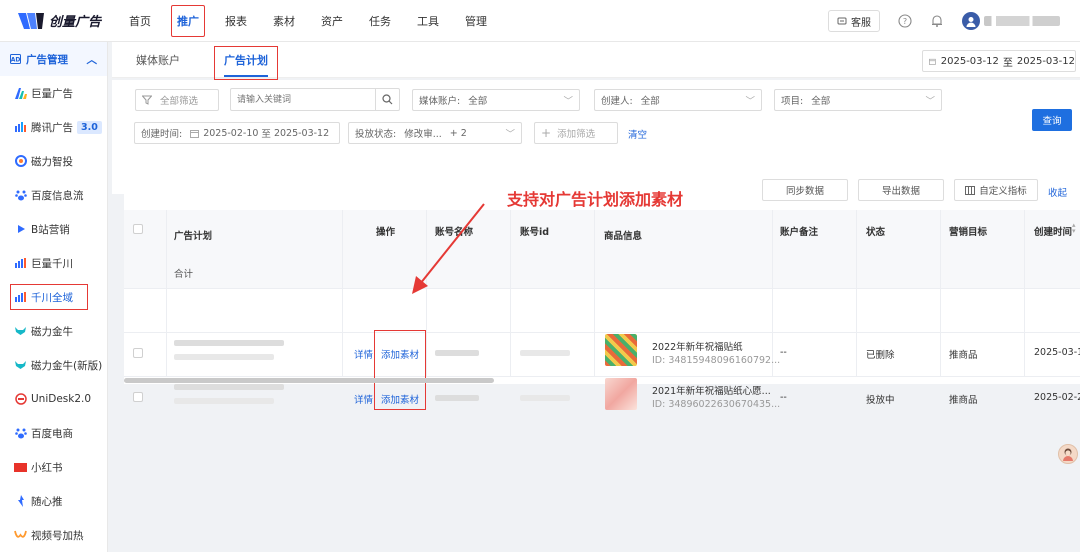 This screenshot has height=552, width=1080. I want to click on brand-name: 创量广告, so click(75, 22).